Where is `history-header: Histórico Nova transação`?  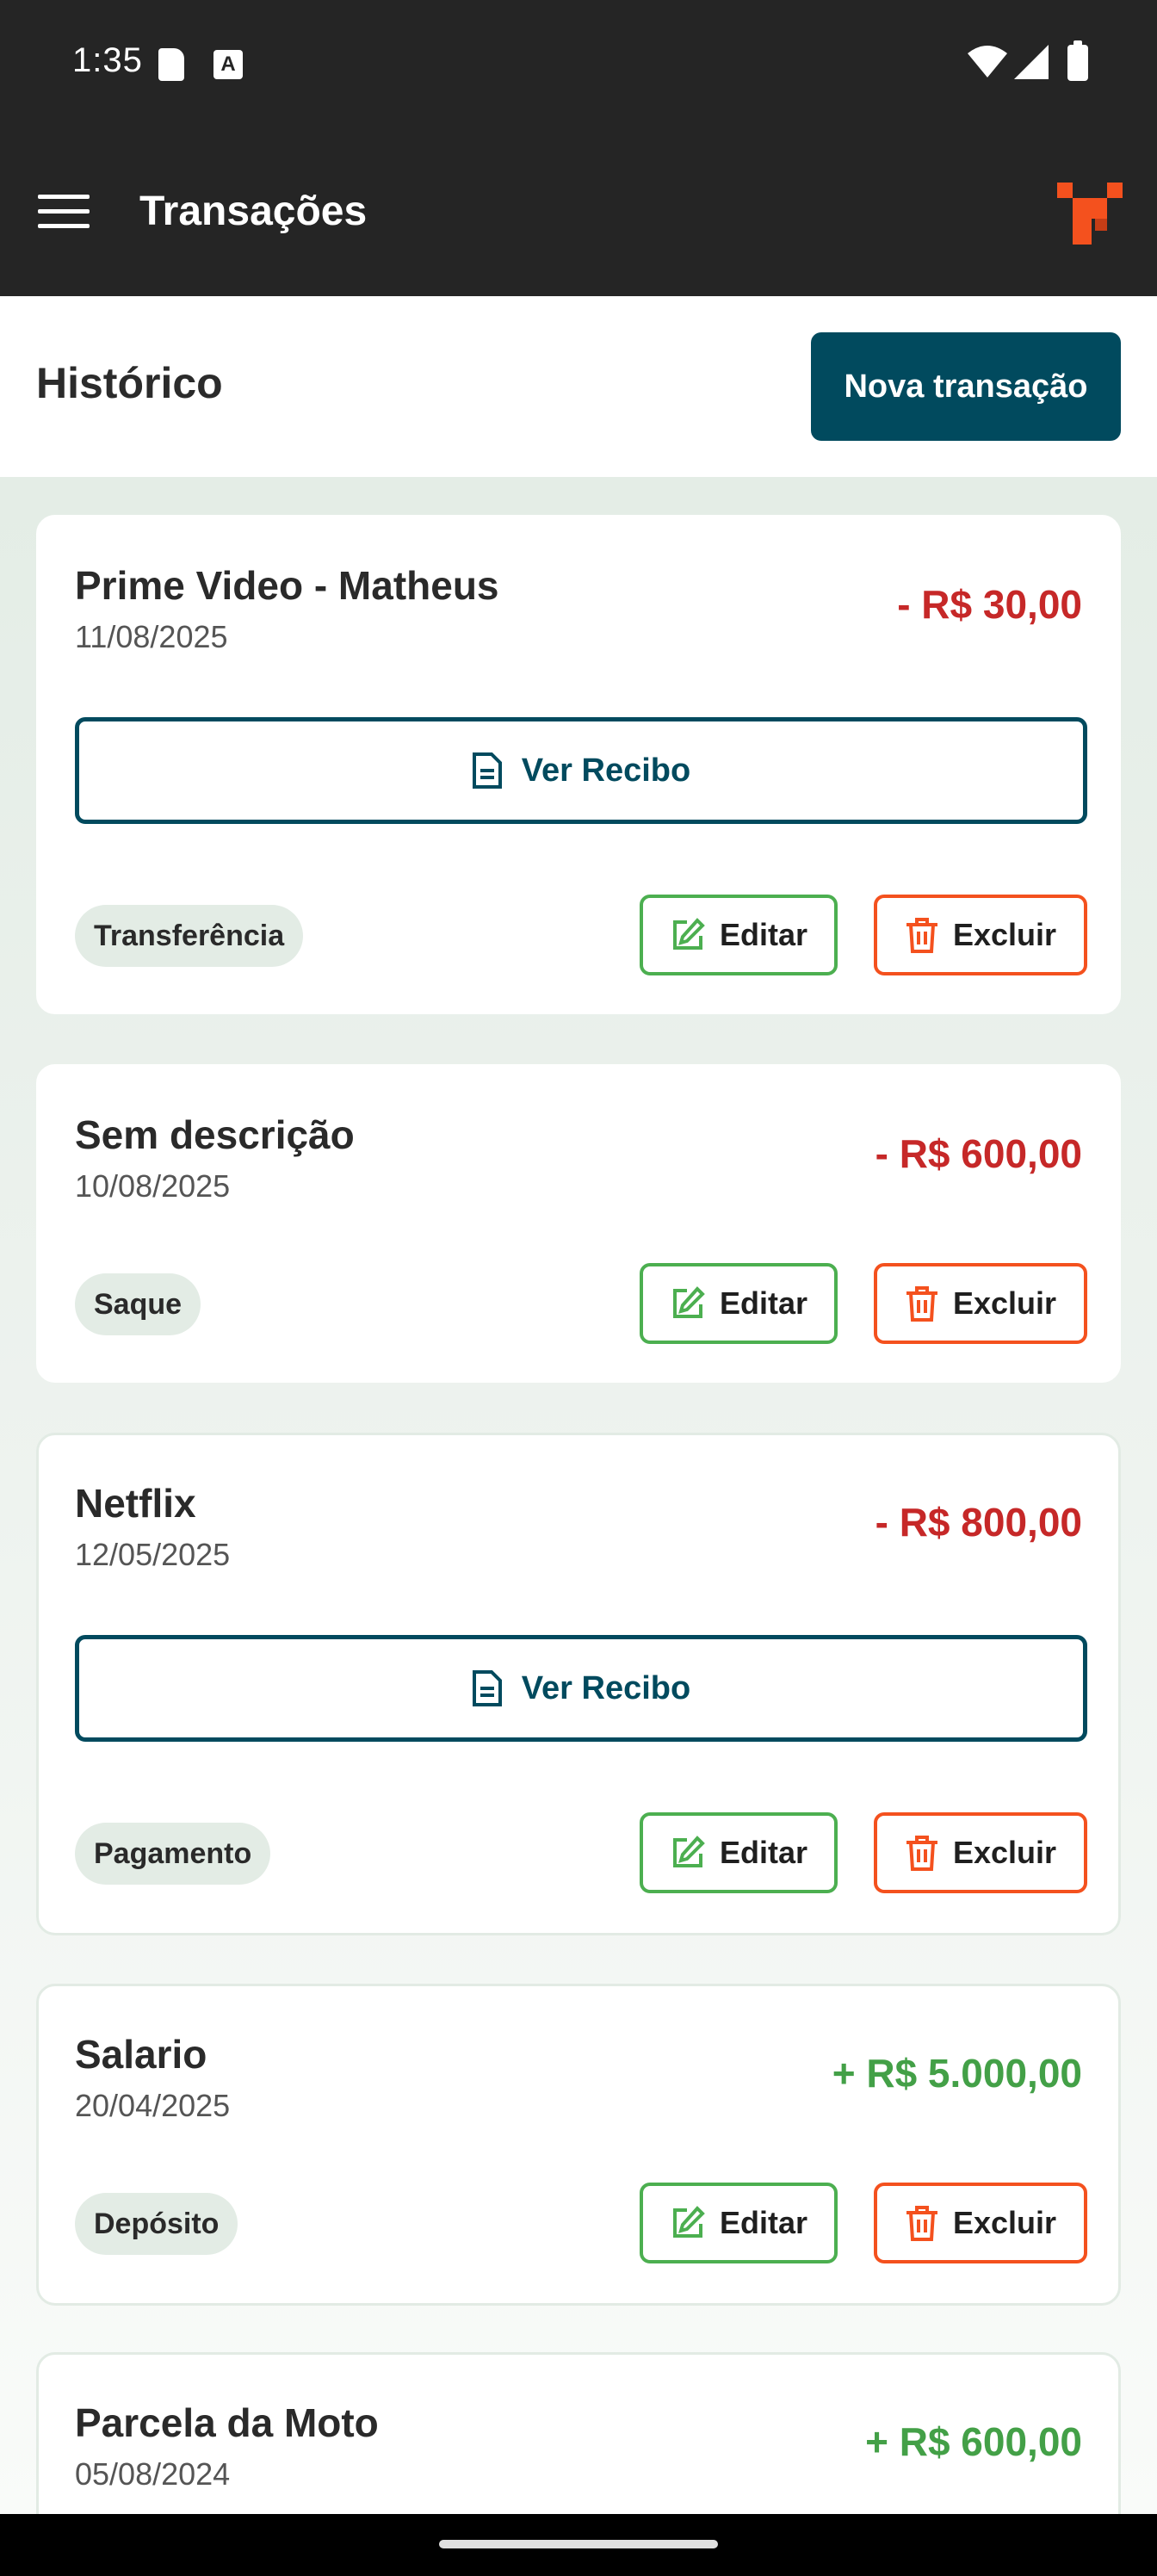 history-header: Histórico Nova transação is located at coordinates (579, 387).